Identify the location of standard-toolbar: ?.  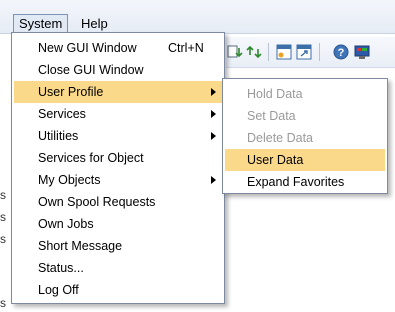
(310, 52).